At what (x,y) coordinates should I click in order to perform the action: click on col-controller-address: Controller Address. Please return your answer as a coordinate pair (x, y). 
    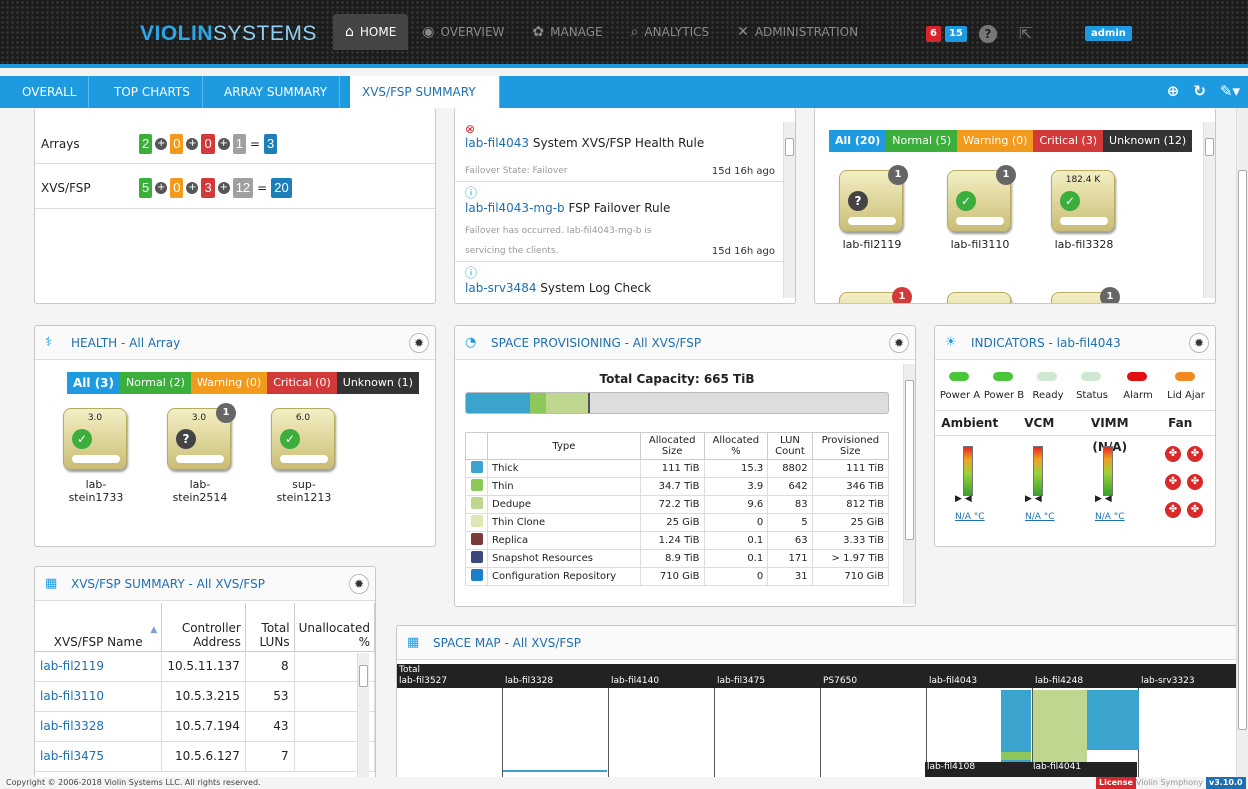
    Looking at the image, I should click on (203, 627).